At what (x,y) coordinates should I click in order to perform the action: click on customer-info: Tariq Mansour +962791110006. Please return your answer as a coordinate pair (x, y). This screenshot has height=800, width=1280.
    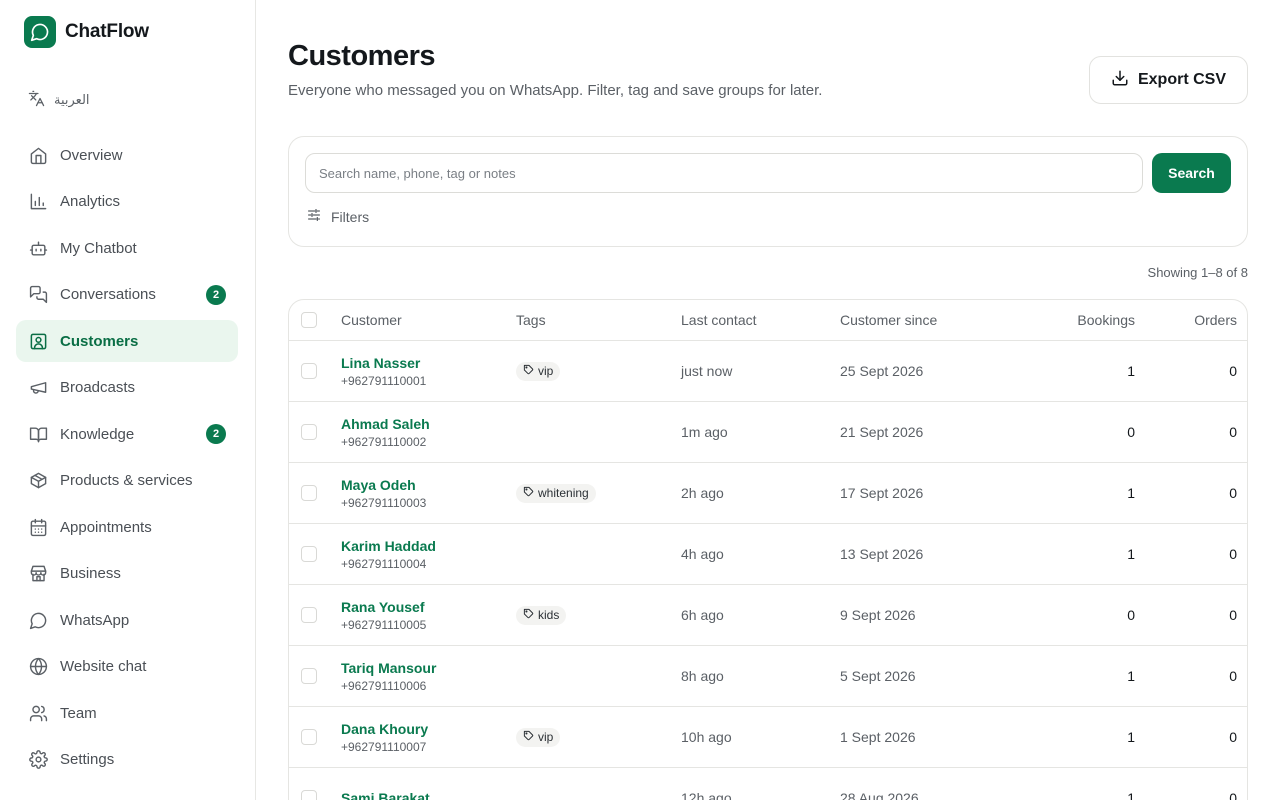
    Looking at the image, I should click on (388, 676).